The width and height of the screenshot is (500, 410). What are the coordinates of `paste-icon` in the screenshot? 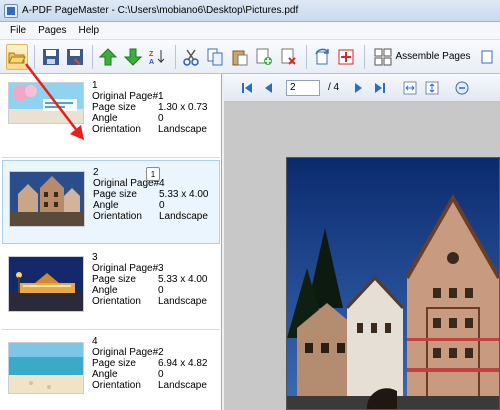 It's located at (240, 57).